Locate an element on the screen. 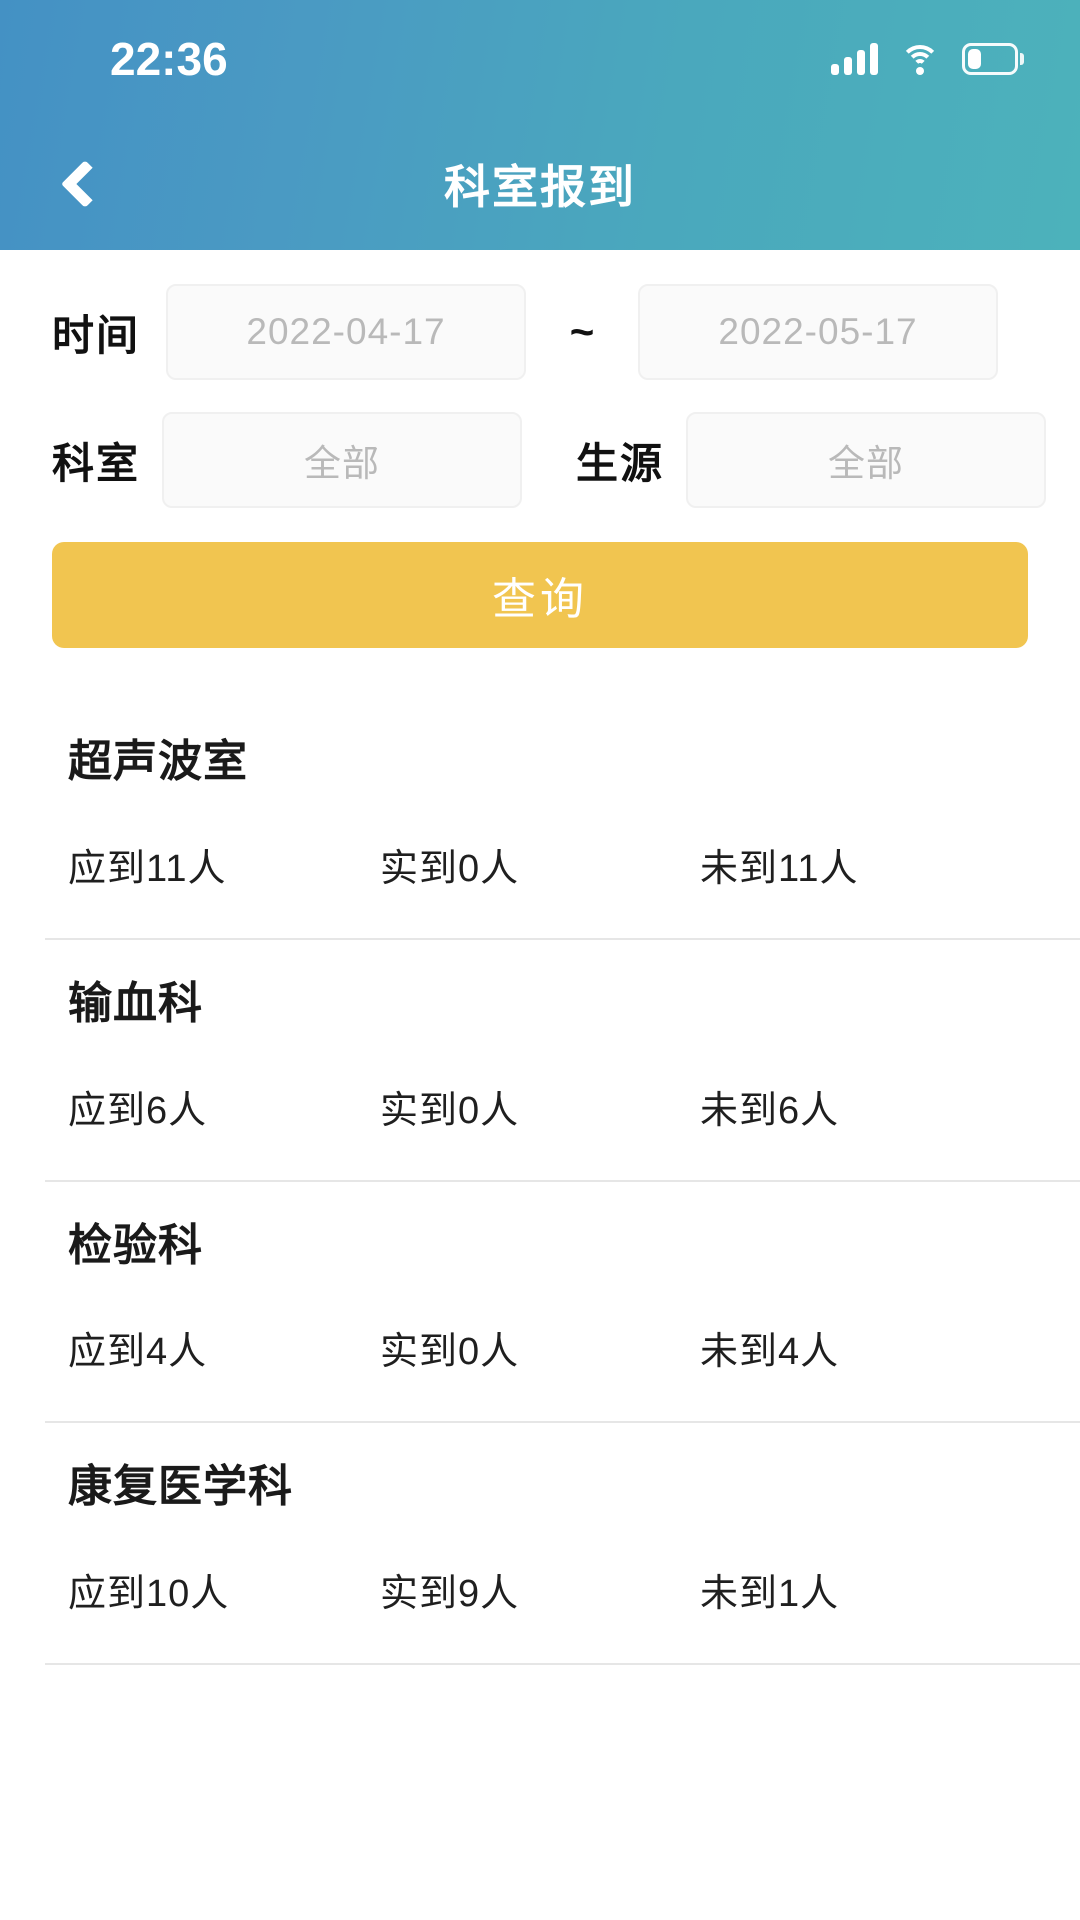  date-start-input: 2022-04-17 is located at coordinates (346, 332).